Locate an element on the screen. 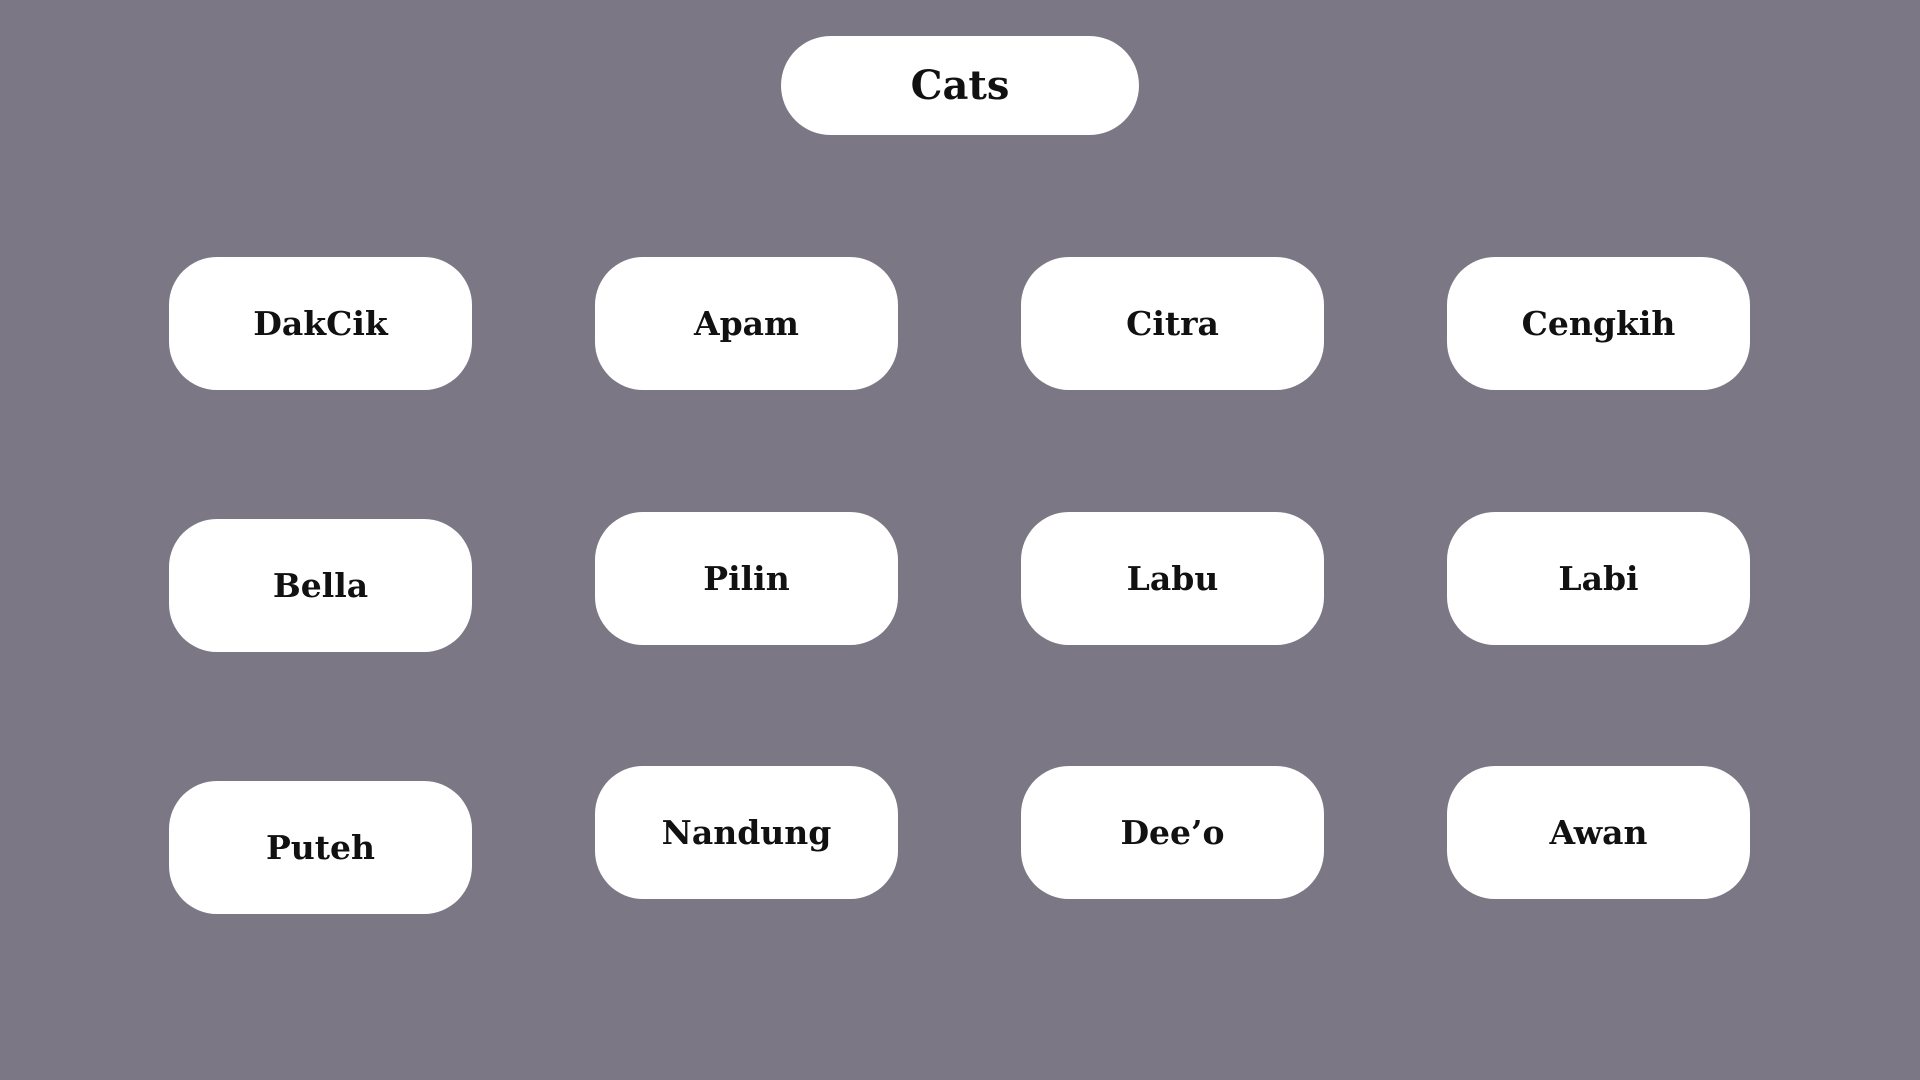 The height and width of the screenshot is (1080, 1920). cat-button-citra: Citra is located at coordinates (1172, 323).